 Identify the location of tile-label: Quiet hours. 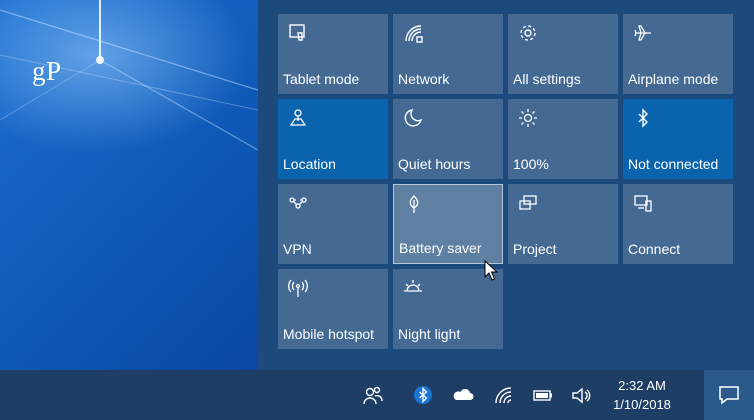
(434, 164).